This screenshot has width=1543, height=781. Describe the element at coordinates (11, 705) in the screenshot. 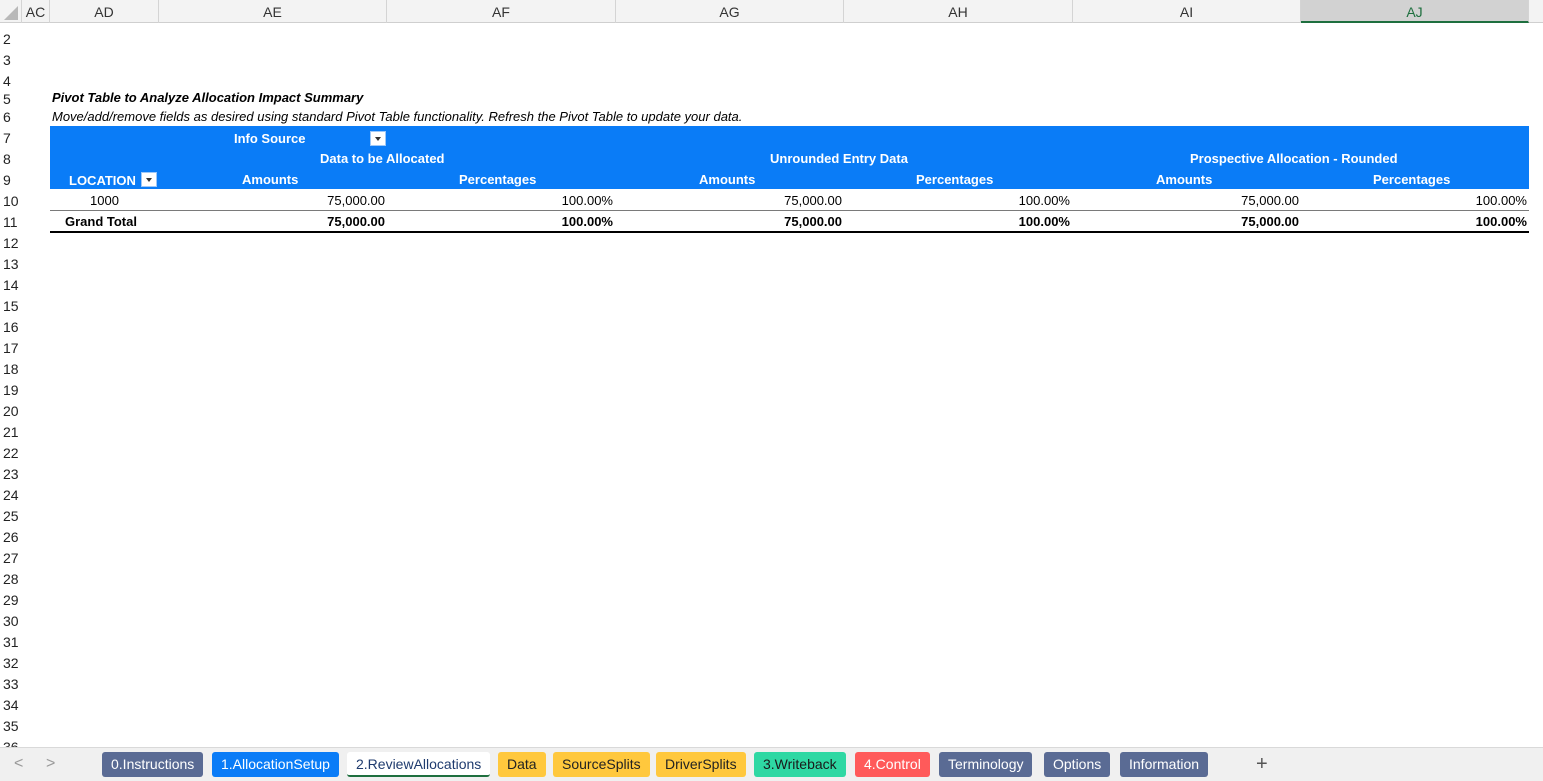

I see `row-header: 34` at that location.